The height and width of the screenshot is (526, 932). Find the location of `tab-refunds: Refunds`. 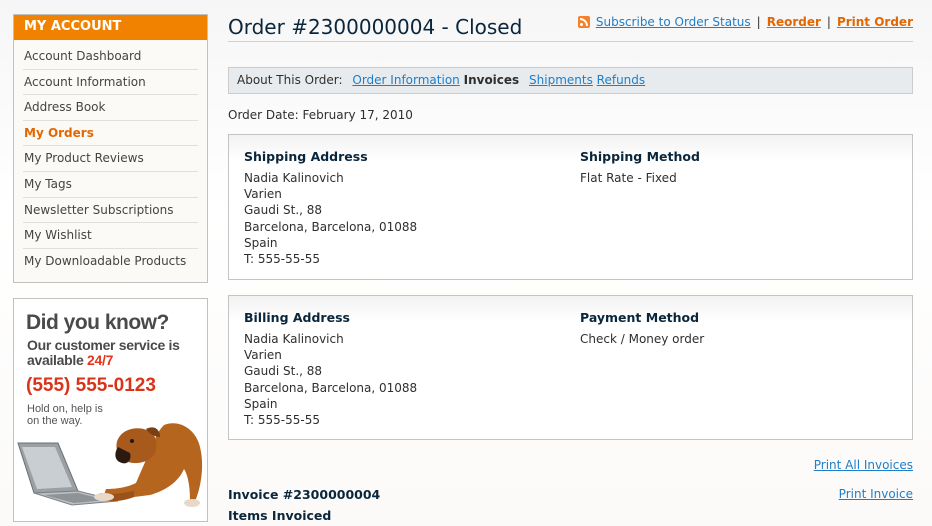

tab-refunds: Refunds is located at coordinates (621, 80).